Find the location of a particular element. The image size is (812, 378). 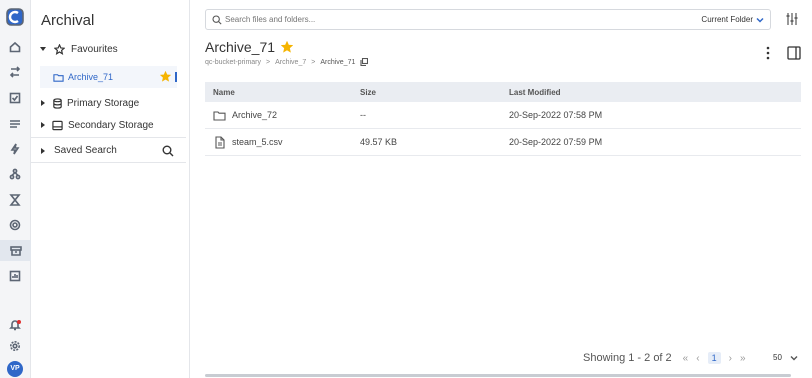

column-header-size: Size is located at coordinates (428, 92).